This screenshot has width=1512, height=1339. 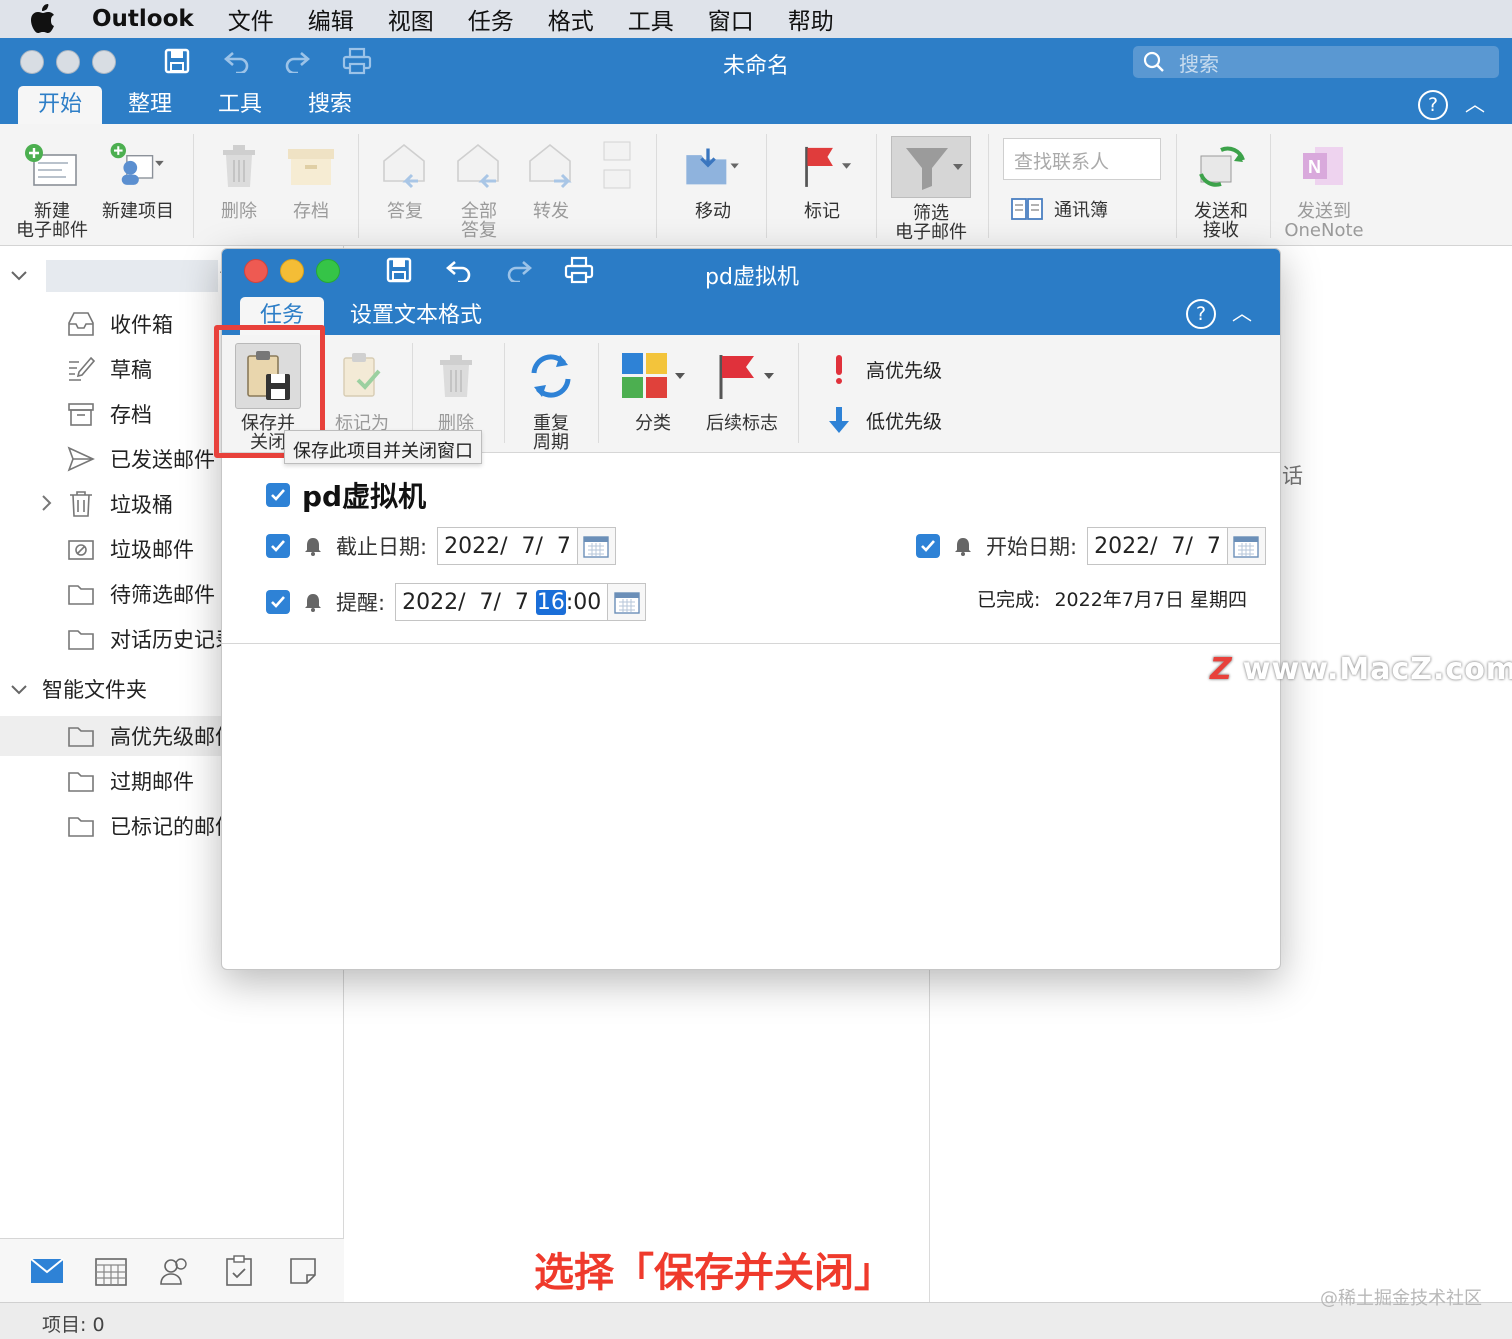 What do you see at coordinates (278, 546) in the screenshot?
I see `due-date-checkbox` at bounding box center [278, 546].